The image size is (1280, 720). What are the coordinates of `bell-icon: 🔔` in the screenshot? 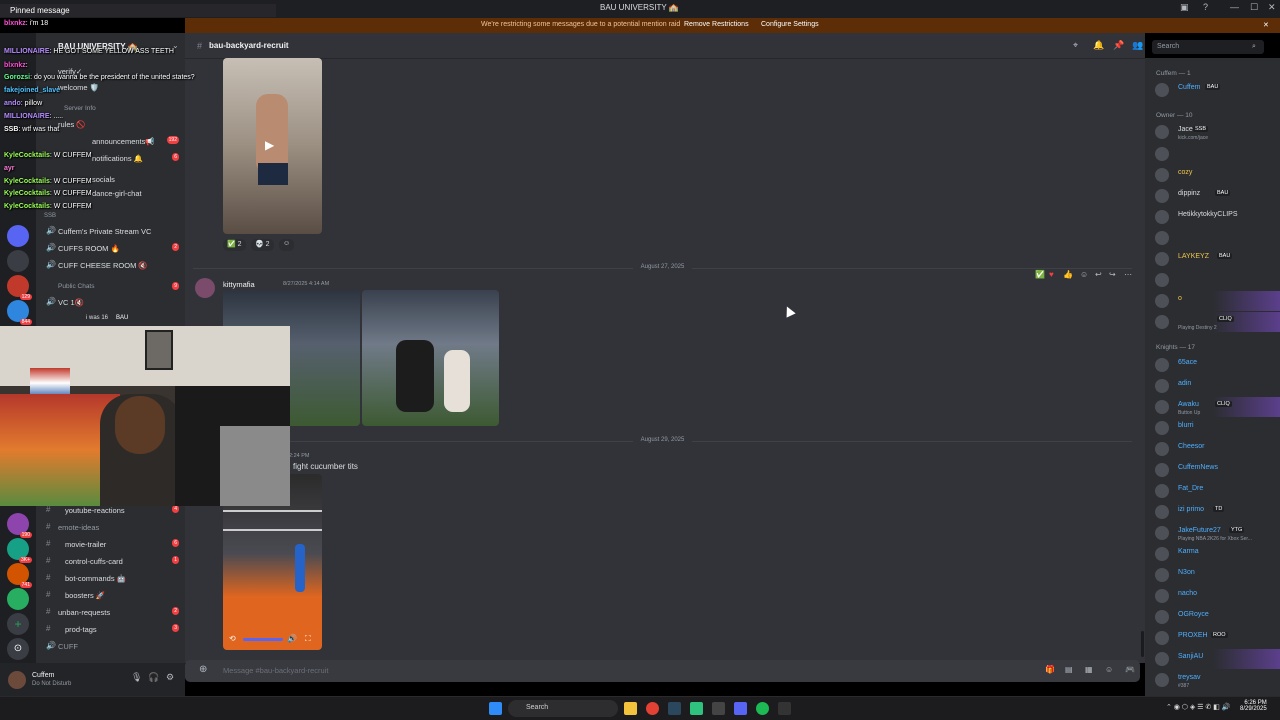 It's located at (1098, 45).